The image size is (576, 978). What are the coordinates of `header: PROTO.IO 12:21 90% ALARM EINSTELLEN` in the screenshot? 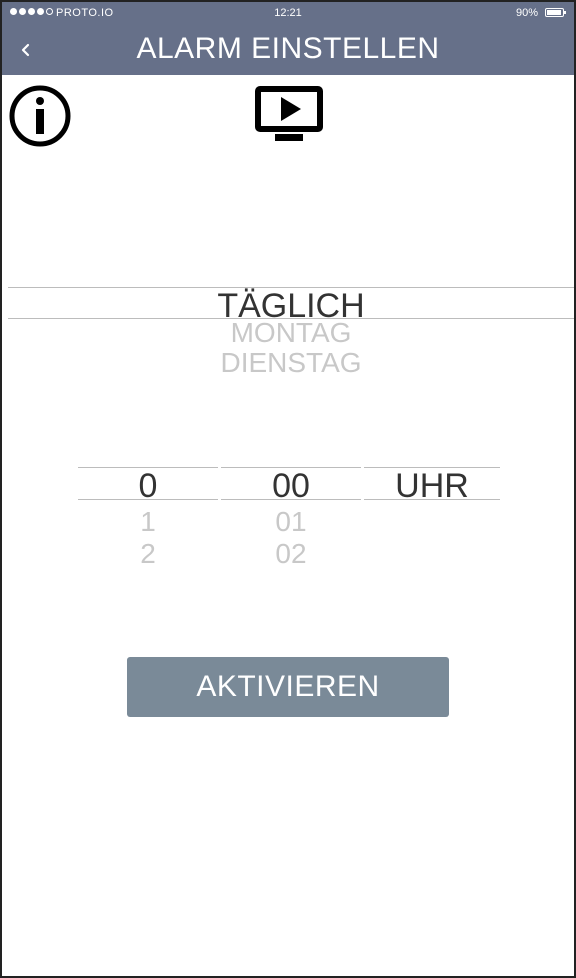 It's located at (288, 38).